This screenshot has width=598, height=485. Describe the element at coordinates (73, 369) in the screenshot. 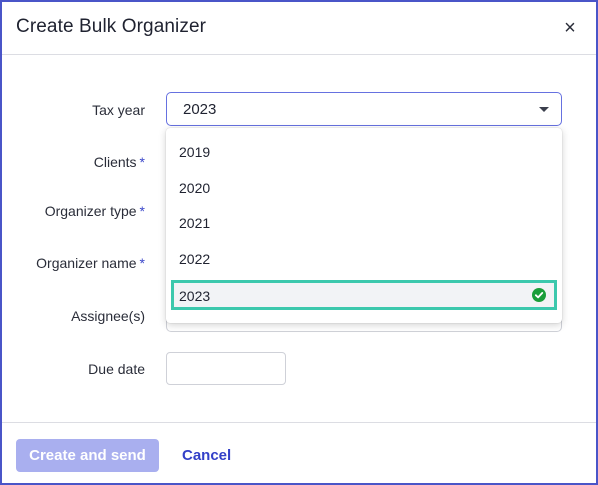

I see `due-date-label: Due date` at that location.